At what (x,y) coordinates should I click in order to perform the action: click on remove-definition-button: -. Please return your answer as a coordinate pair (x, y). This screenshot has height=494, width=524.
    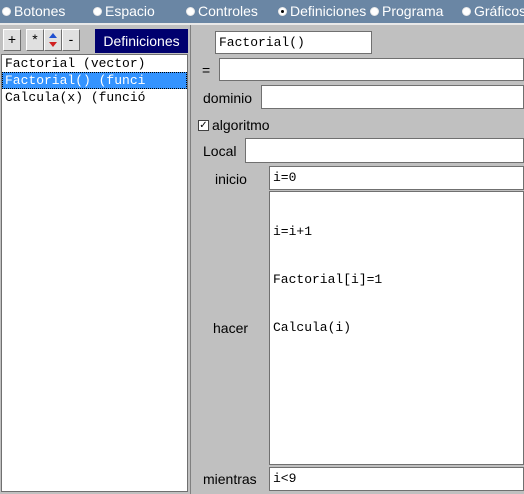
    Looking at the image, I should click on (71, 40).